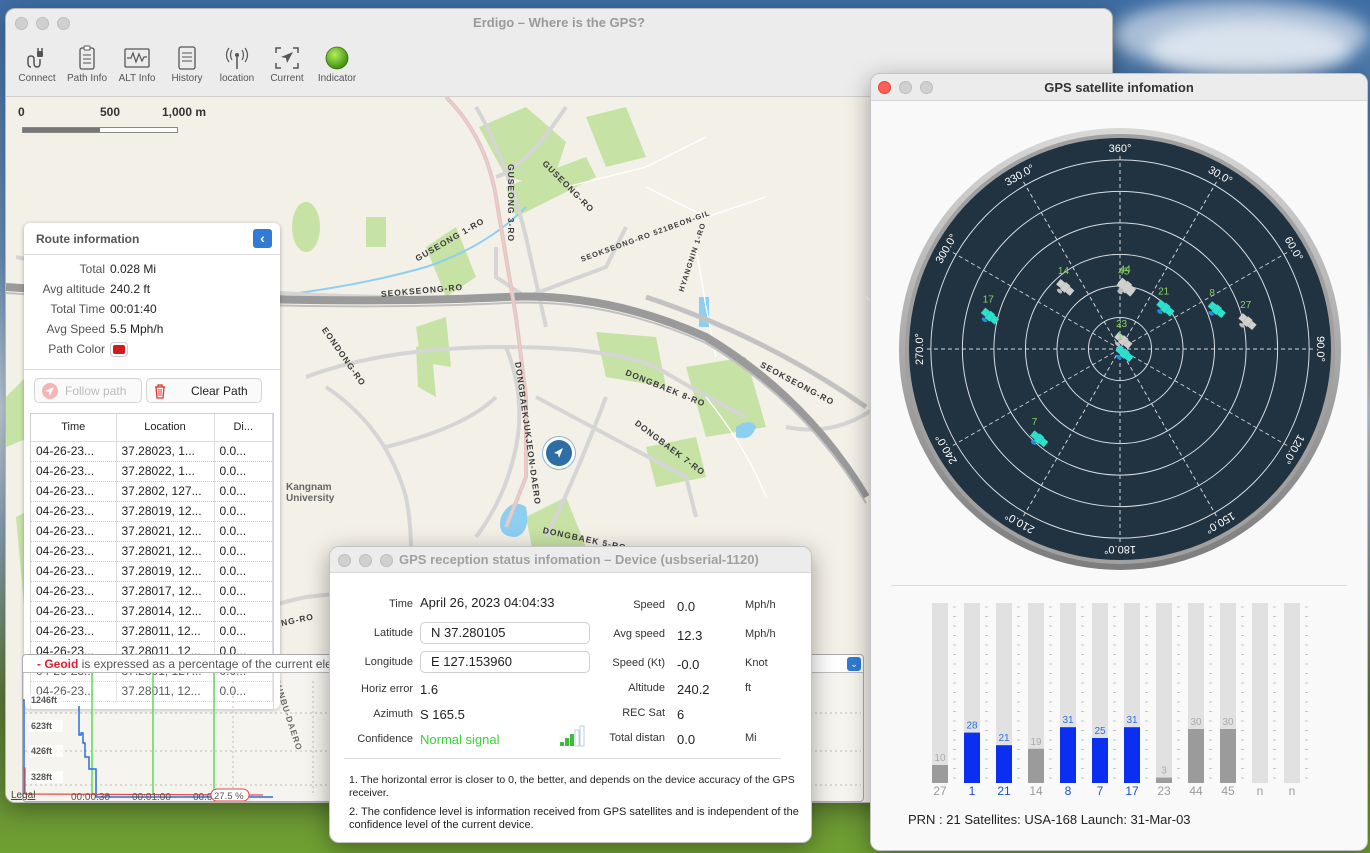 The height and width of the screenshot is (853, 1370). What do you see at coordinates (1122, 324) in the screenshot?
I see `satellite-prn-label: 23` at bounding box center [1122, 324].